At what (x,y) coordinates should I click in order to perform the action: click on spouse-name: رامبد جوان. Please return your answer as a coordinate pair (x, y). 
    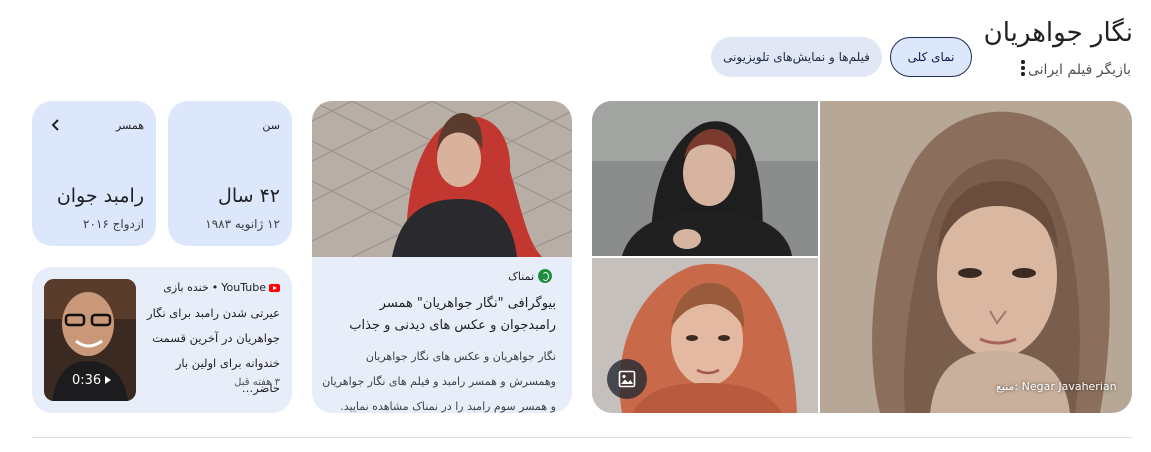
    Looking at the image, I should click on (100, 196).